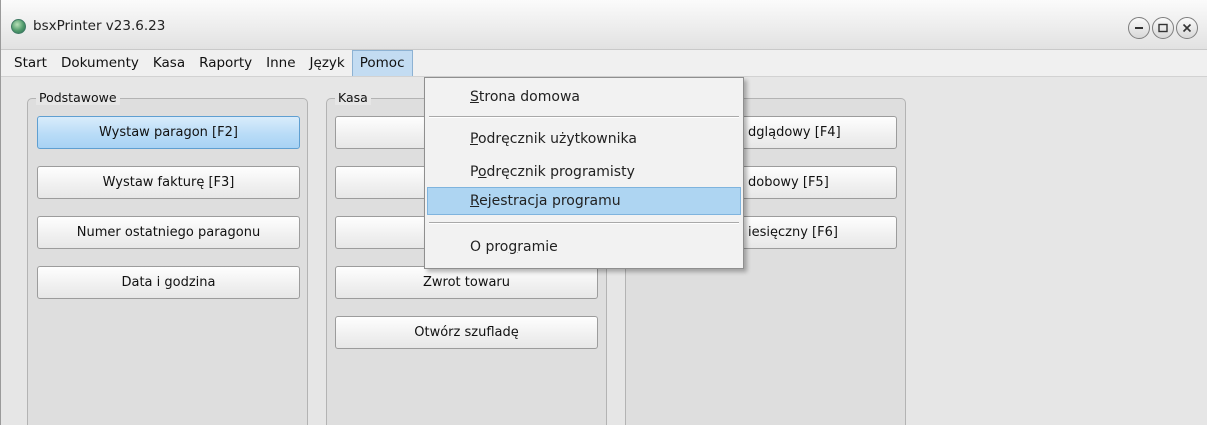 The height and width of the screenshot is (425, 1207). What do you see at coordinates (169, 63) in the screenshot?
I see `menu-kasa: Kasa` at bounding box center [169, 63].